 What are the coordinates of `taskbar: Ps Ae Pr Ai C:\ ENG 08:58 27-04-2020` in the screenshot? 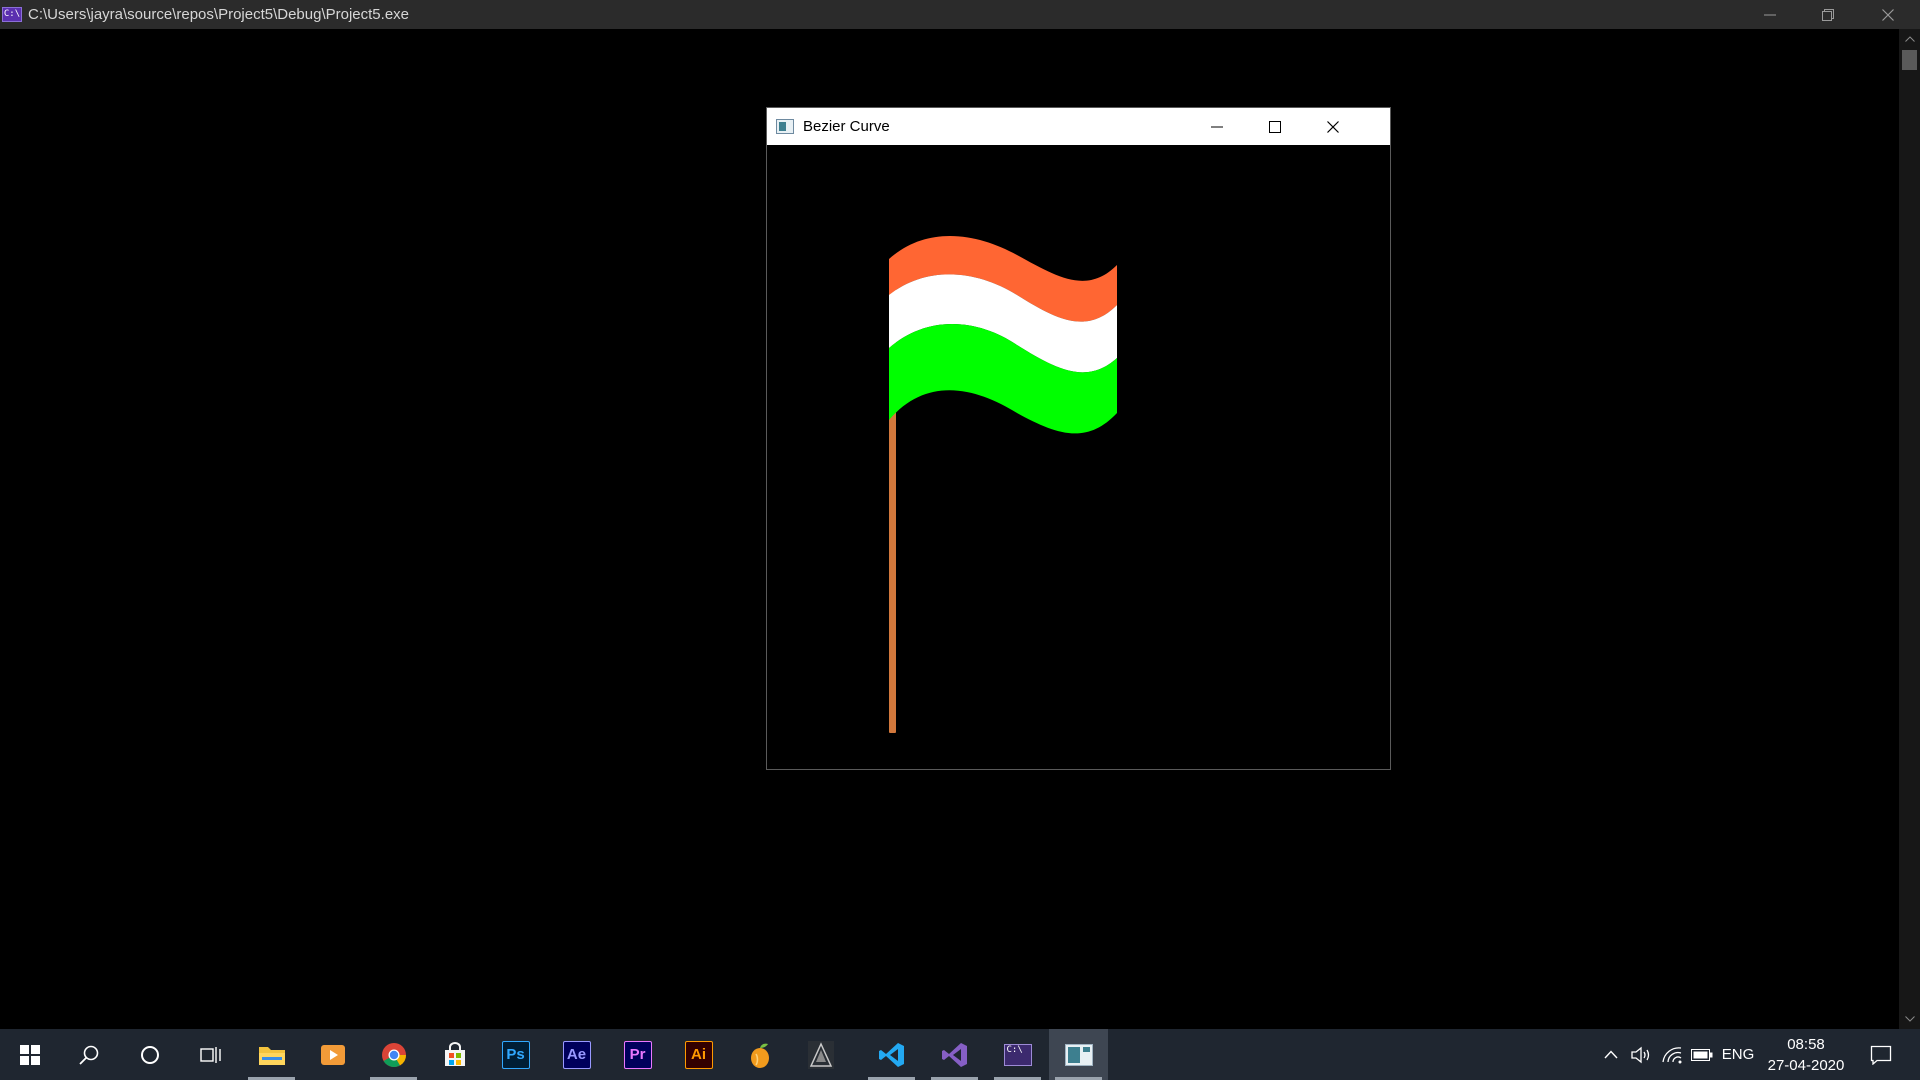 It's located at (960, 1054).